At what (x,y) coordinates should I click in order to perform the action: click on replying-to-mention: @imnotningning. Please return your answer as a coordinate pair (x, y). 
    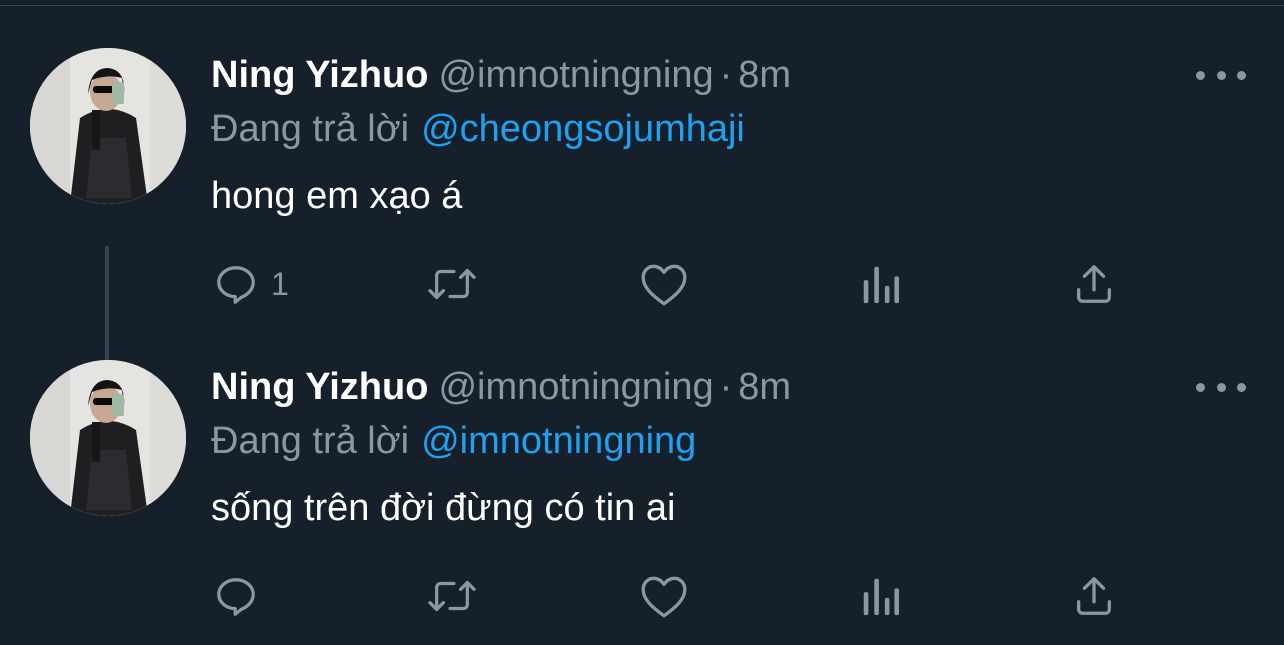
    Looking at the image, I should click on (558, 441).